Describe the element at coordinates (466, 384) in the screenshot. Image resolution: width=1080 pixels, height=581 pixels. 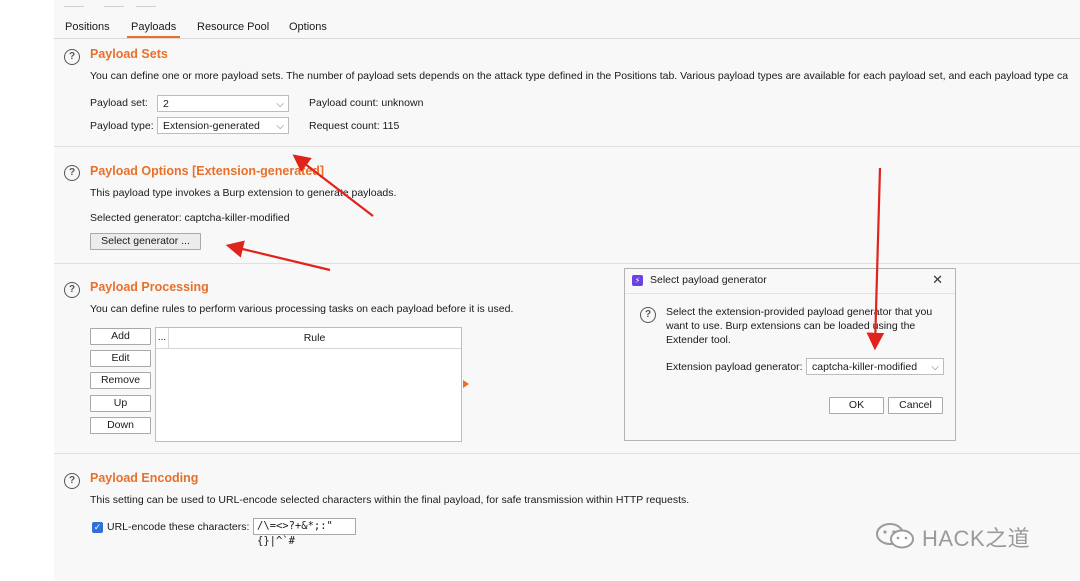
I see `expand-arrow-icon` at that location.